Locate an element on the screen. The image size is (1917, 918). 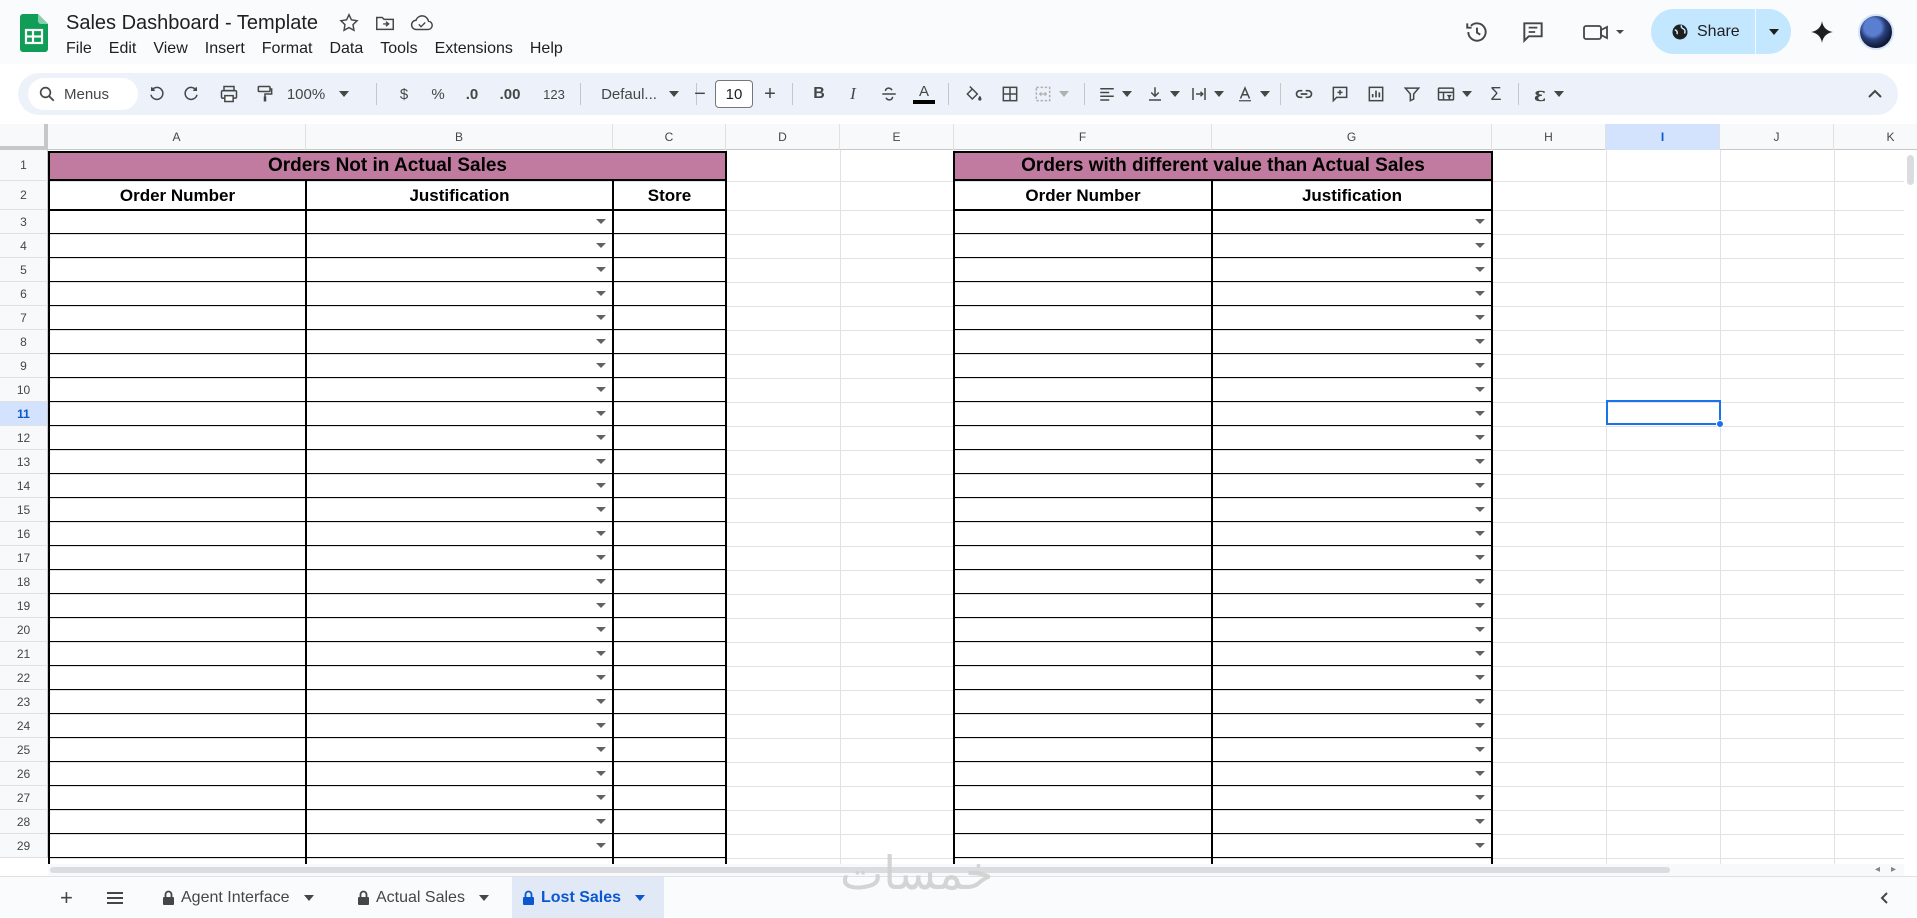
collapse-toolbar-icon is located at coordinates (1875, 94).